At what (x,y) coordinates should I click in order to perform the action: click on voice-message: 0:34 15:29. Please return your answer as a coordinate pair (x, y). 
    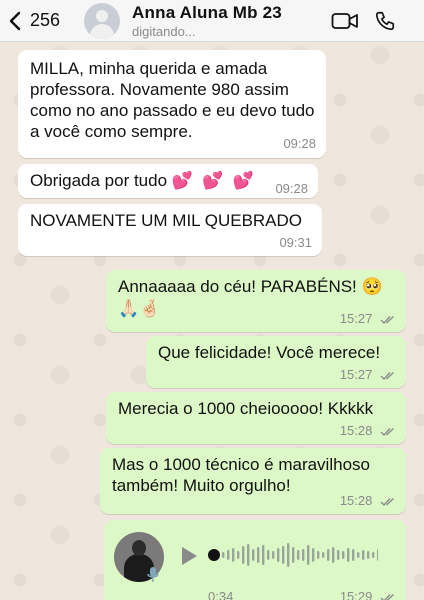
    Looking at the image, I should click on (255, 560).